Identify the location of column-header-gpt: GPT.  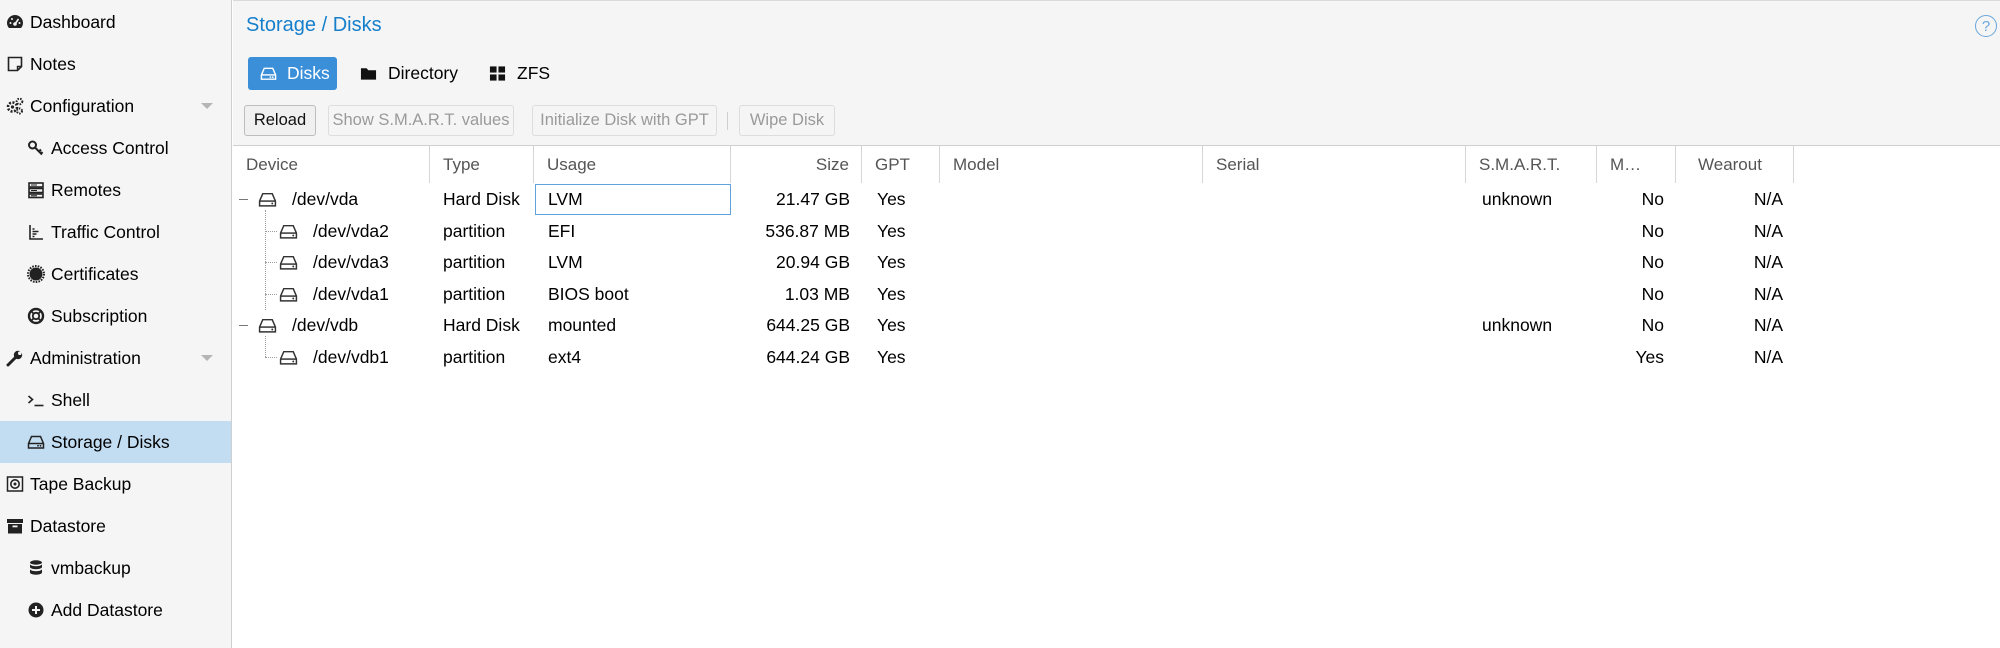
(901, 164).